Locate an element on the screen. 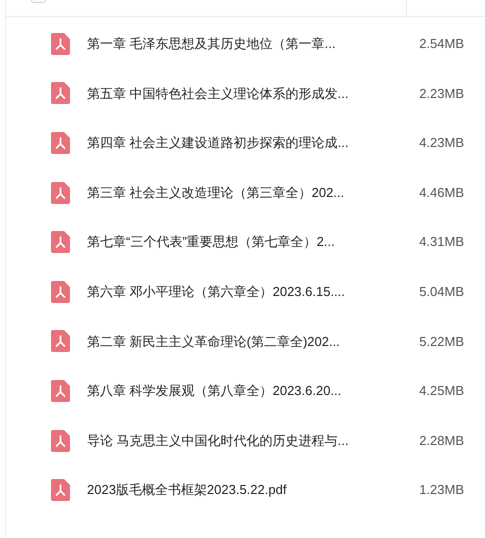  file-size: 4.31MB is located at coordinates (441, 242).